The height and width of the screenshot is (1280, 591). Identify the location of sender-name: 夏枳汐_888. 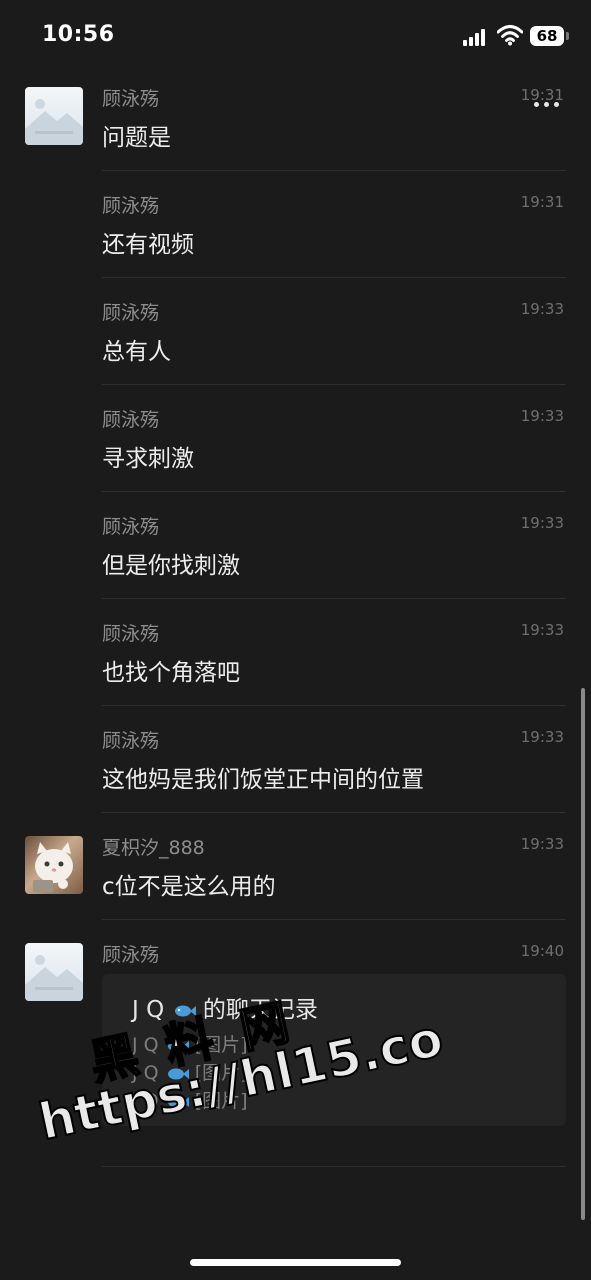
(153, 848).